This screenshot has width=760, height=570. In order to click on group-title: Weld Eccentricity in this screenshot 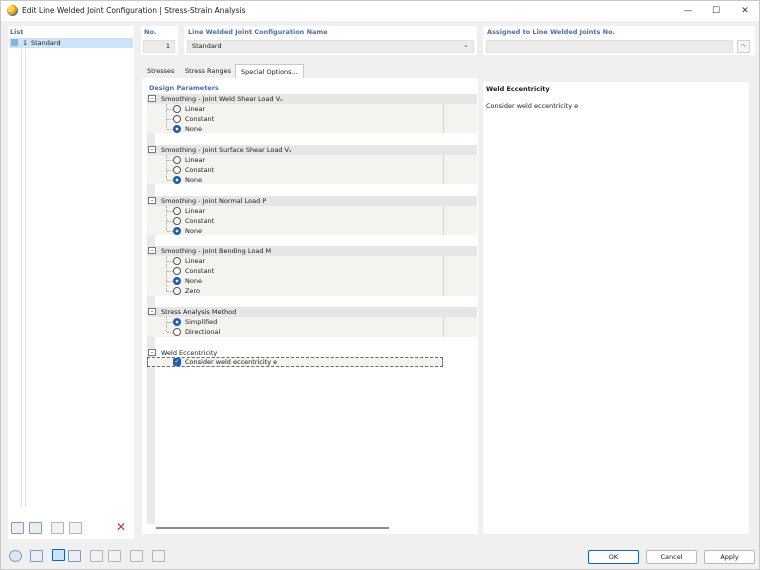, I will do `click(189, 353)`.